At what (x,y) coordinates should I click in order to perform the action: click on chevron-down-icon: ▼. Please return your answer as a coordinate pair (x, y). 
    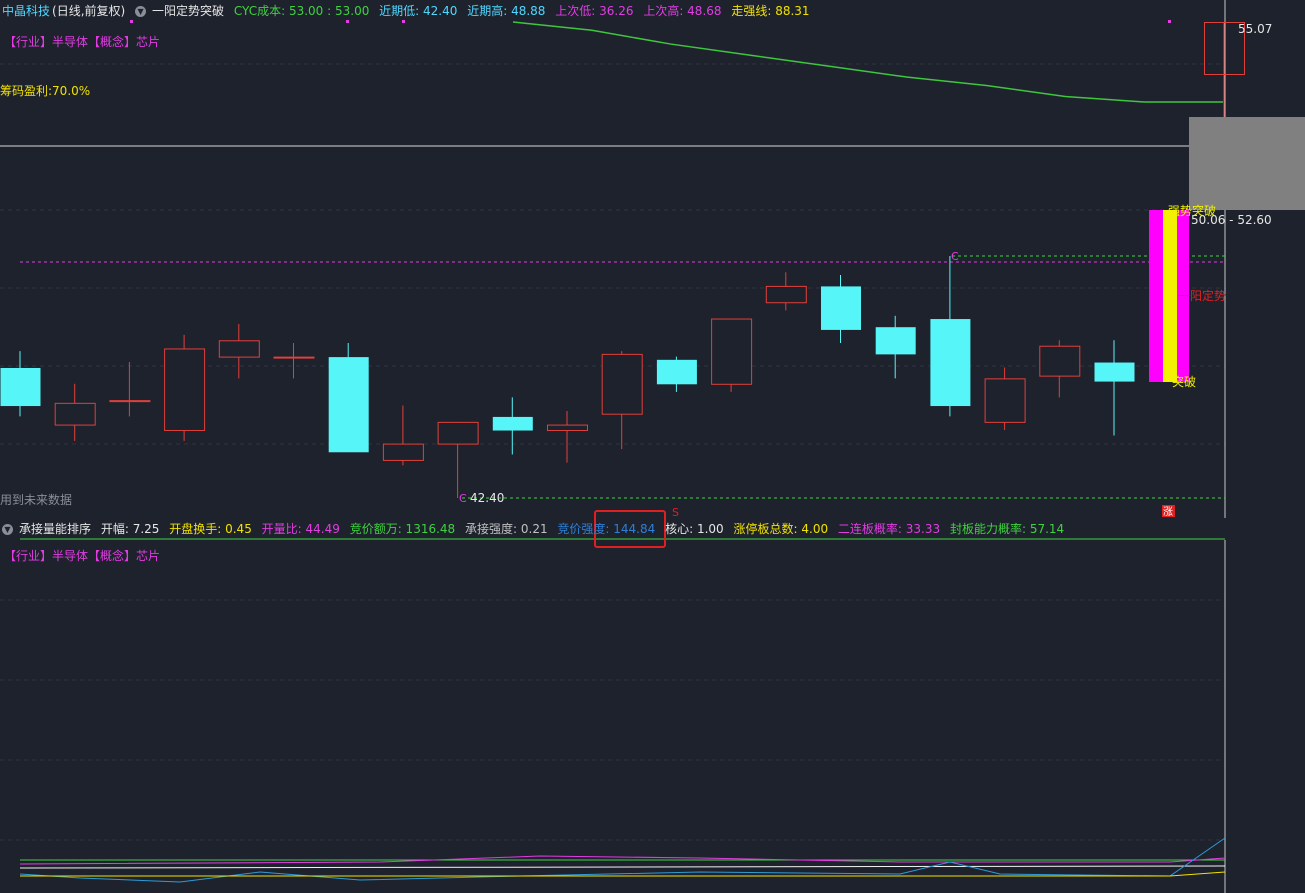
    Looking at the image, I should click on (7, 529).